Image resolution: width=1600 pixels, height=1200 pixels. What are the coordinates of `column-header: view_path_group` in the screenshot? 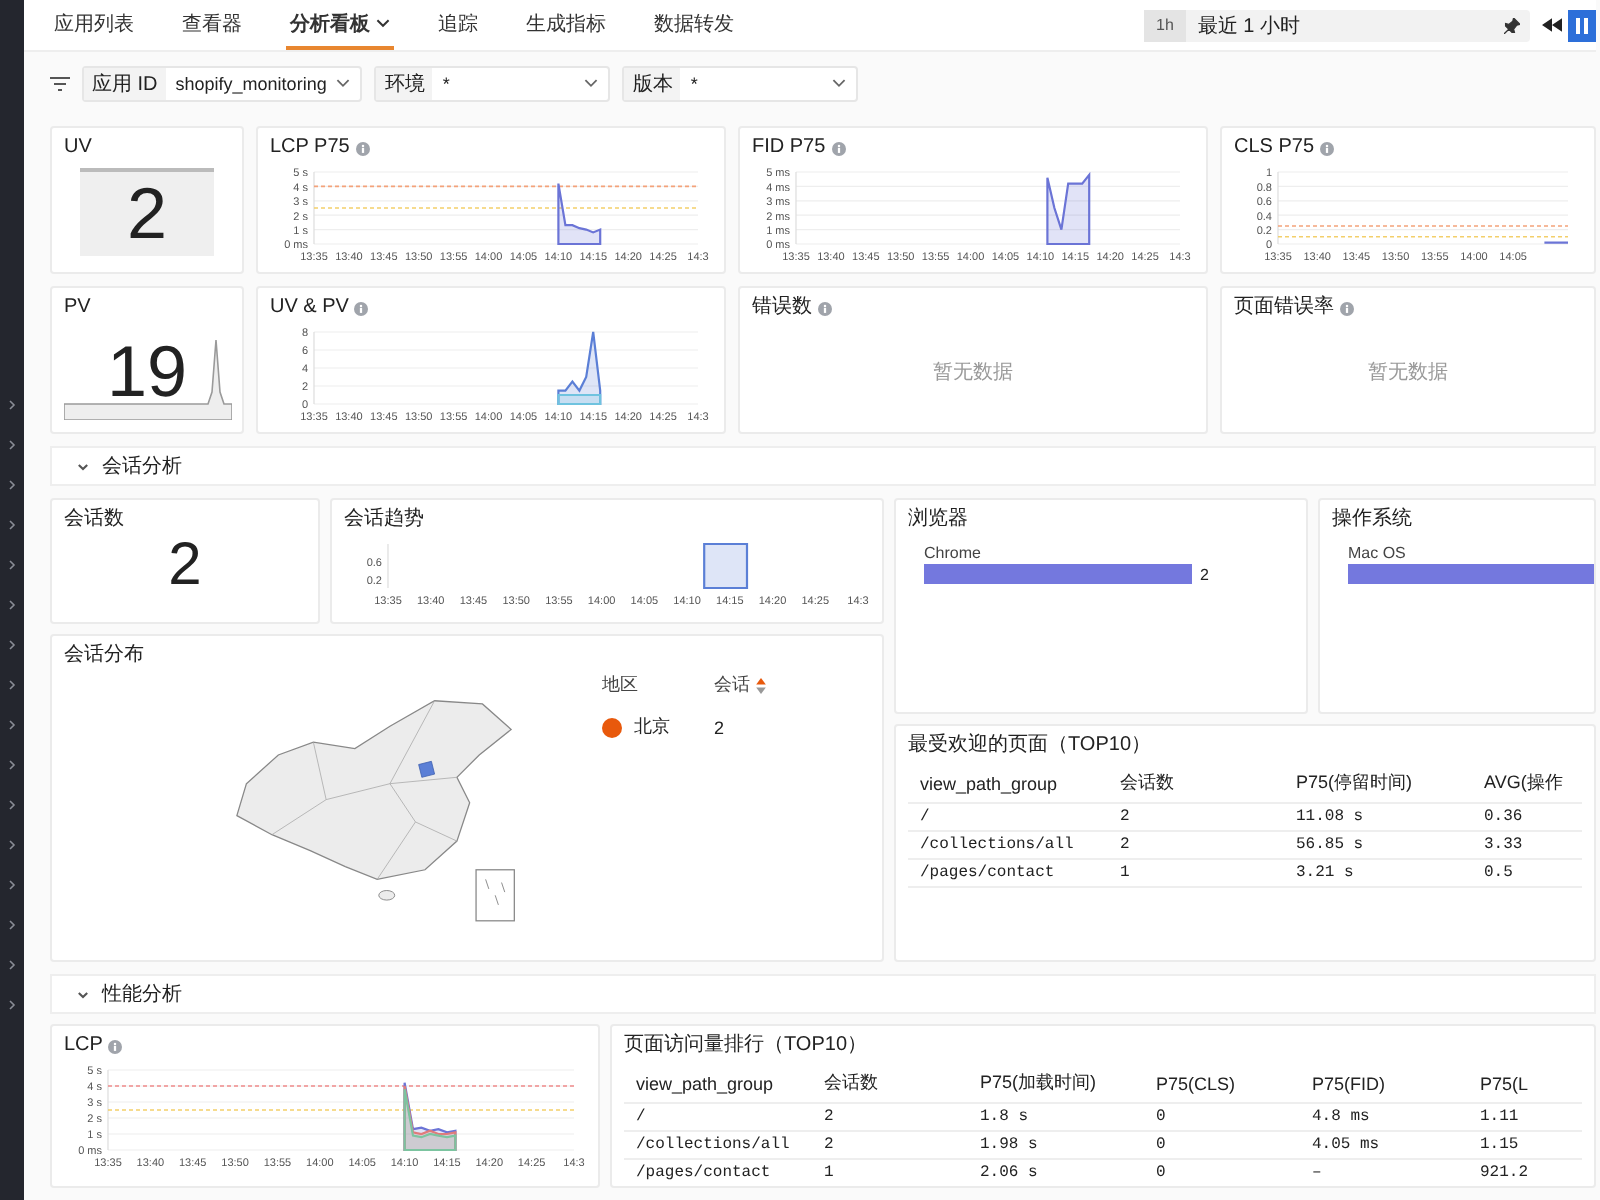 It's located at (1008, 783).